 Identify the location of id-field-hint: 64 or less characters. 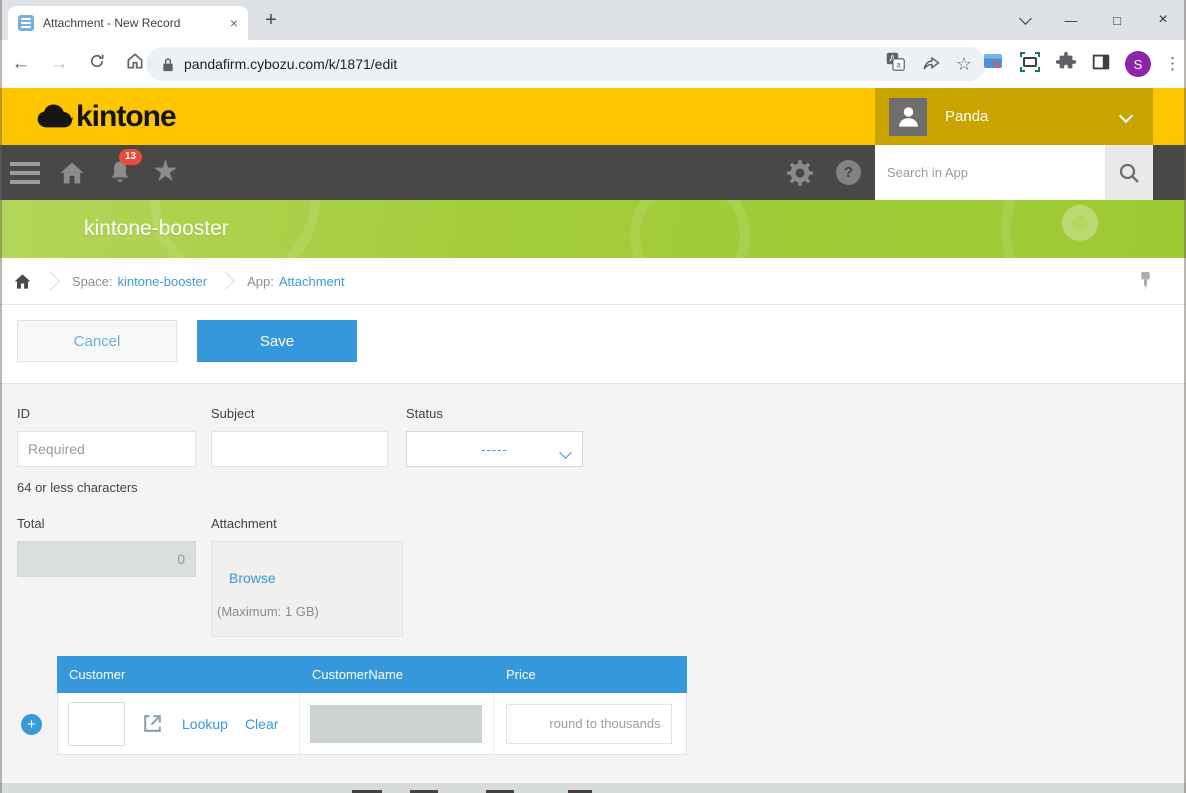
(77, 487).